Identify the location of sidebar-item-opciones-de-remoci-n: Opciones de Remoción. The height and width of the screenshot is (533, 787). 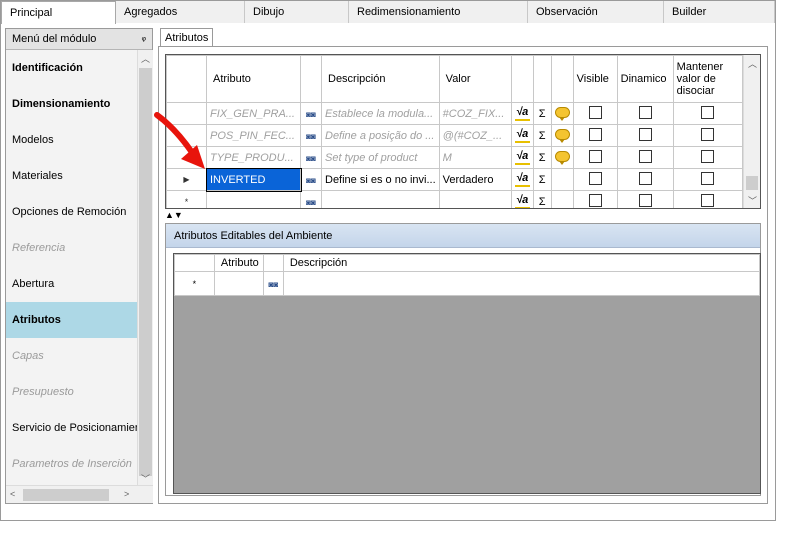
(71, 212).